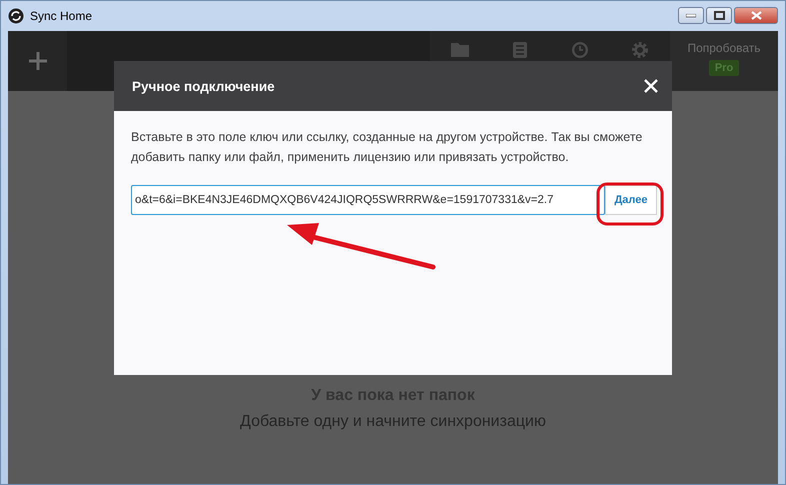 Image resolution: width=786 pixels, height=485 pixels. I want to click on maximize-button, so click(719, 15).